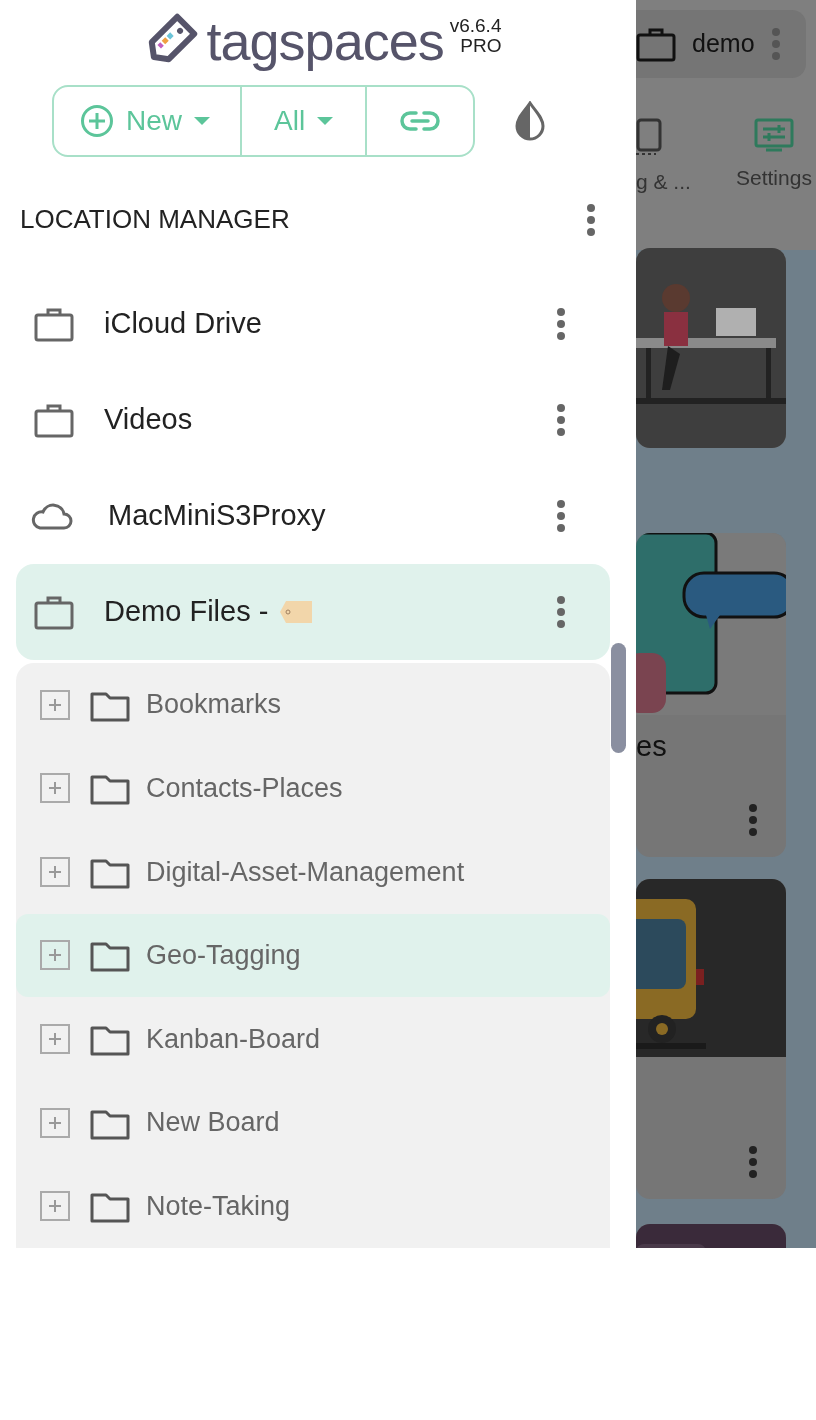 The width and height of the screenshot is (816, 1420). I want to click on folder-item: New Board, so click(313, 1122).